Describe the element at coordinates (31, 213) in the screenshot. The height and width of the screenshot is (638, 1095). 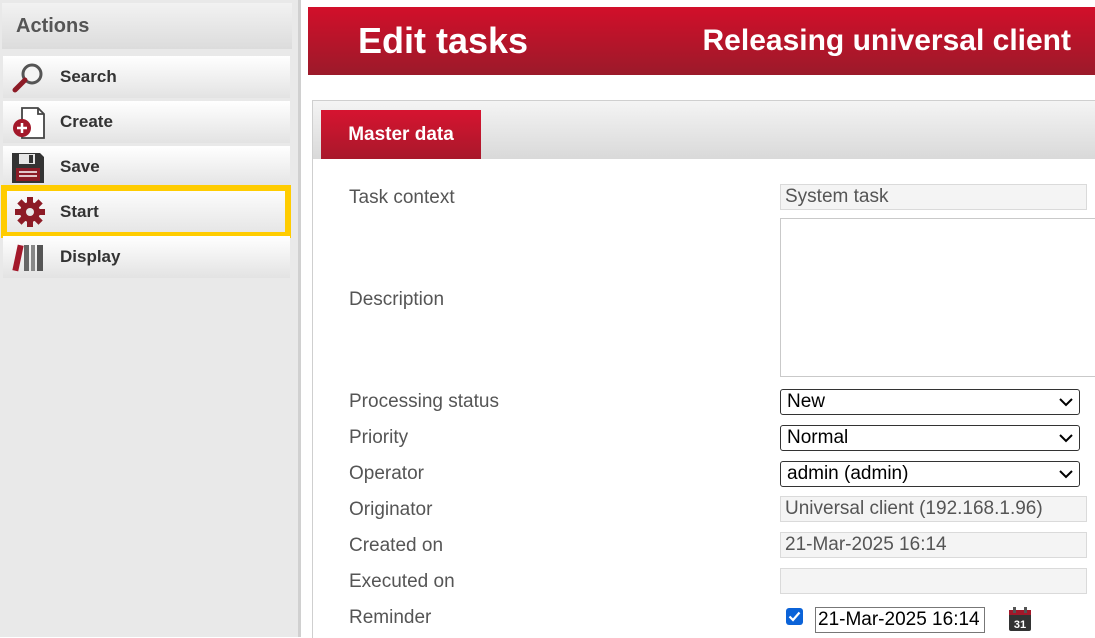
I see `gear-icon` at that location.